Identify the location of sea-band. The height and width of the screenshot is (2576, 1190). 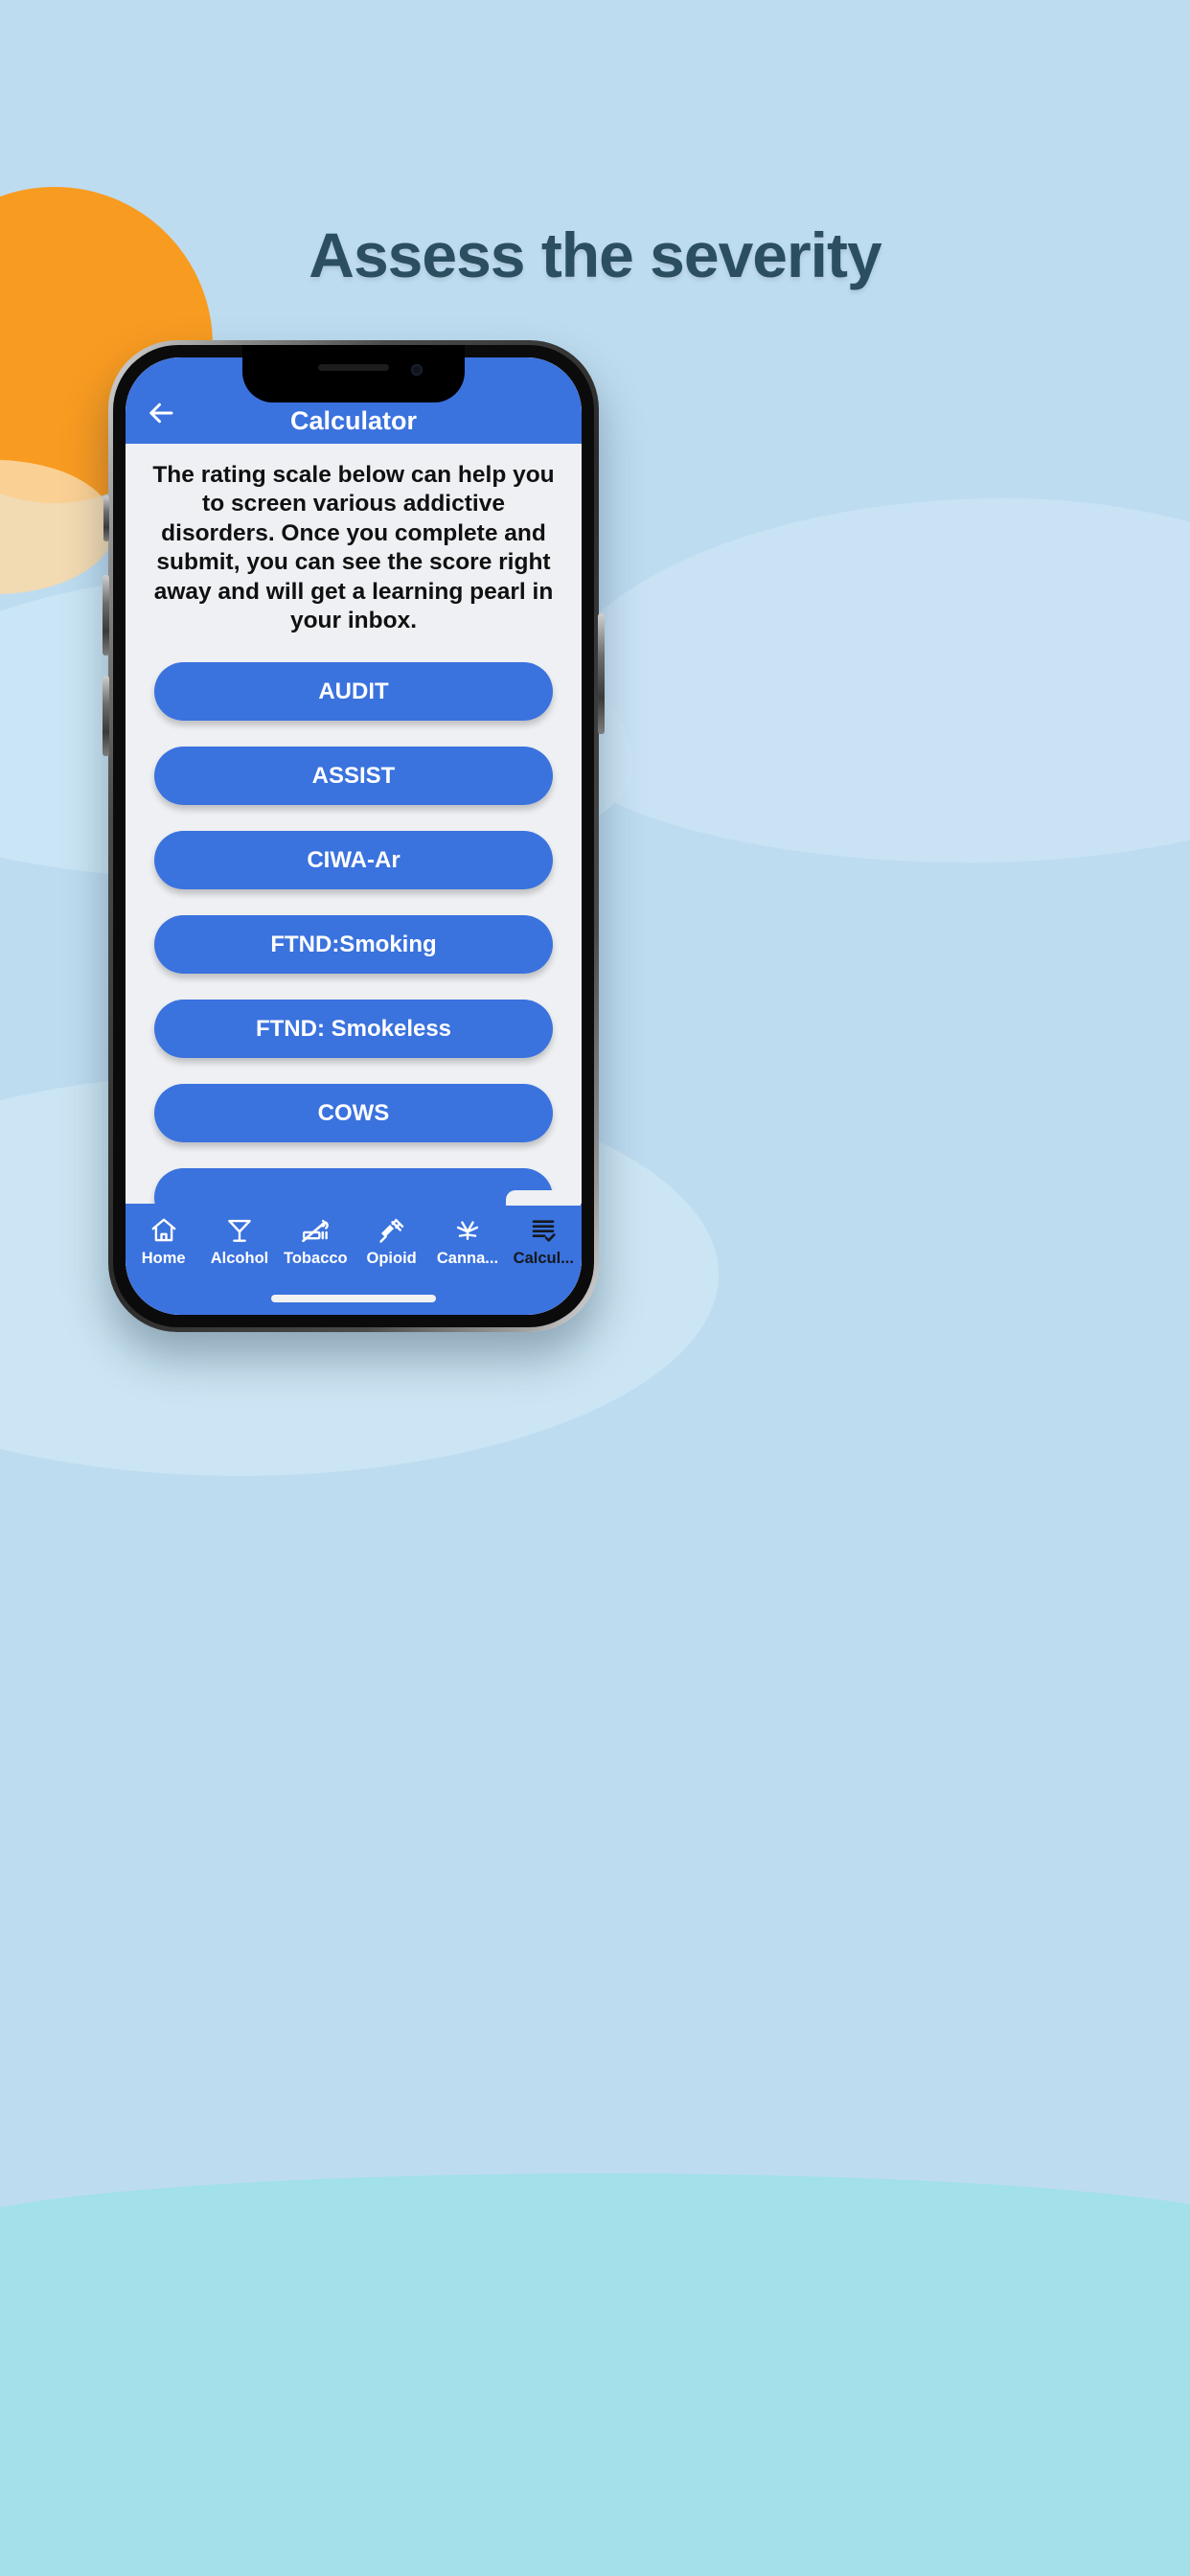
(595, 2414).